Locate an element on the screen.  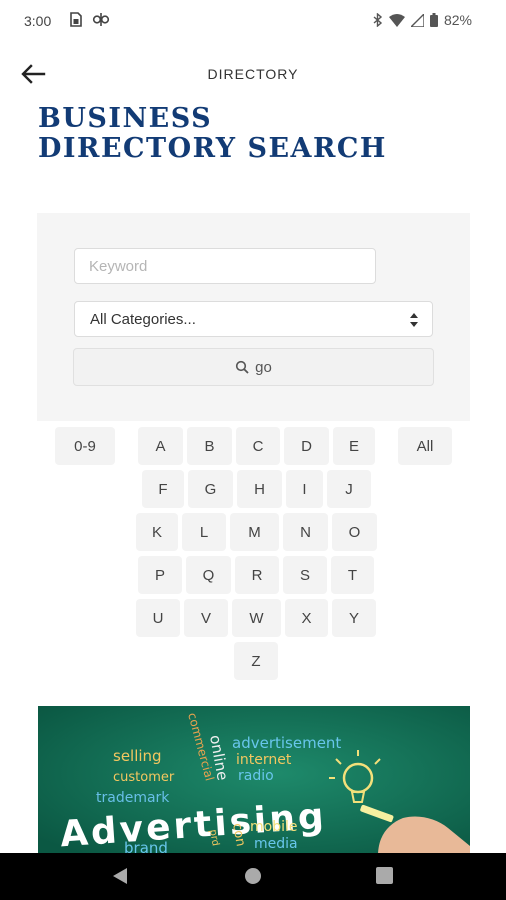
key-letter-p: P is located at coordinates (160, 575).